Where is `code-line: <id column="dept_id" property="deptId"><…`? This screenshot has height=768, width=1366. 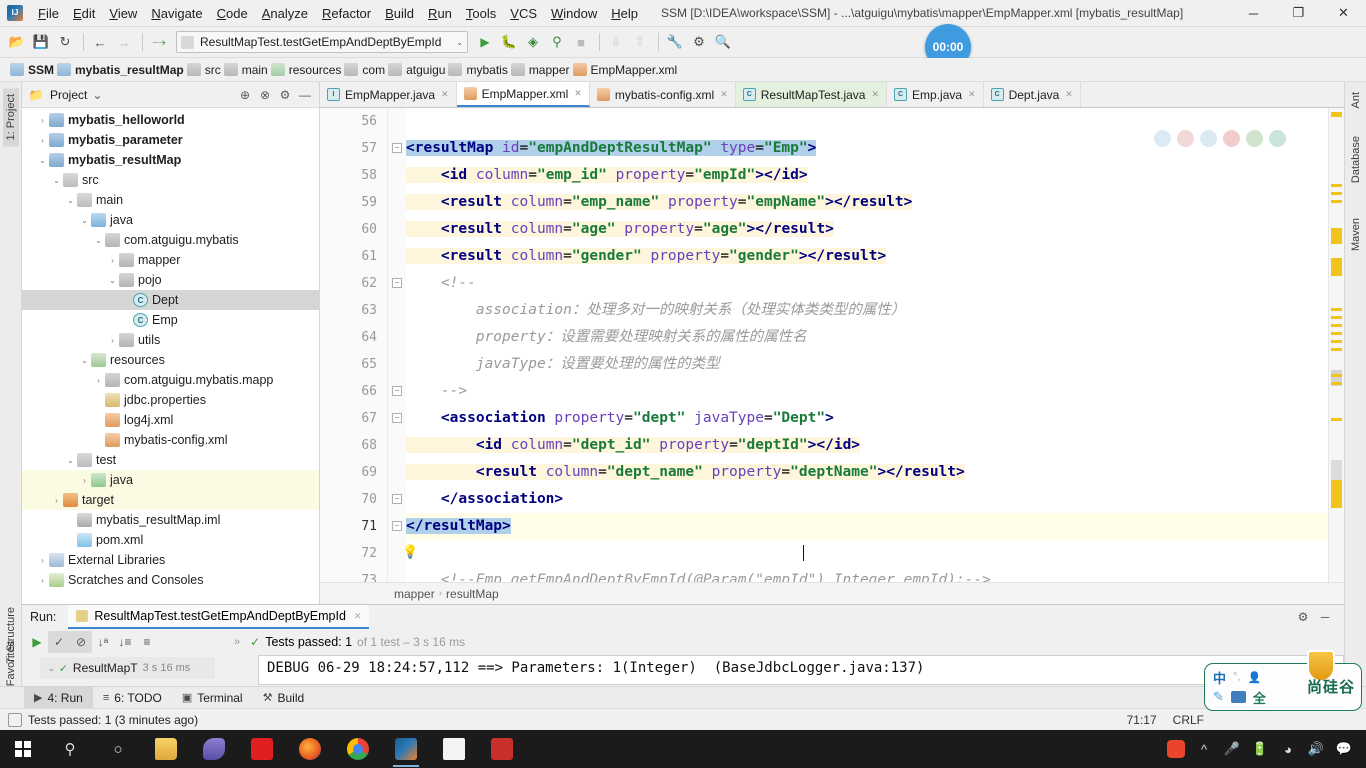 code-line: <id column="dept_id" property="deptId"><… is located at coordinates (867, 445).